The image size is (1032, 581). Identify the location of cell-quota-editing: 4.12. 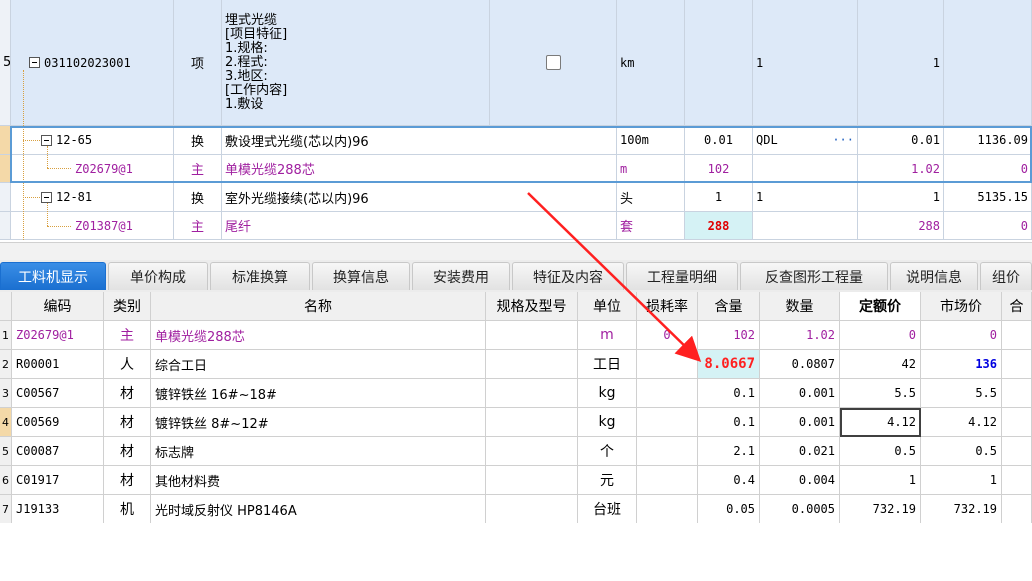
(880, 422).